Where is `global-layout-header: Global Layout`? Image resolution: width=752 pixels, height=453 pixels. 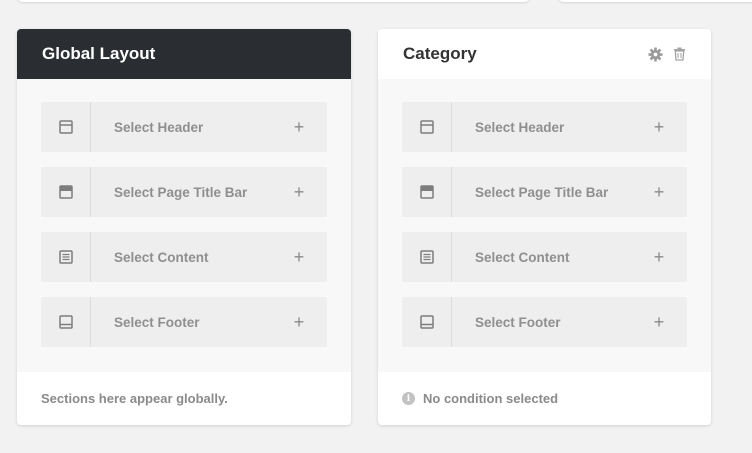
global-layout-header: Global Layout is located at coordinates (184, 54).